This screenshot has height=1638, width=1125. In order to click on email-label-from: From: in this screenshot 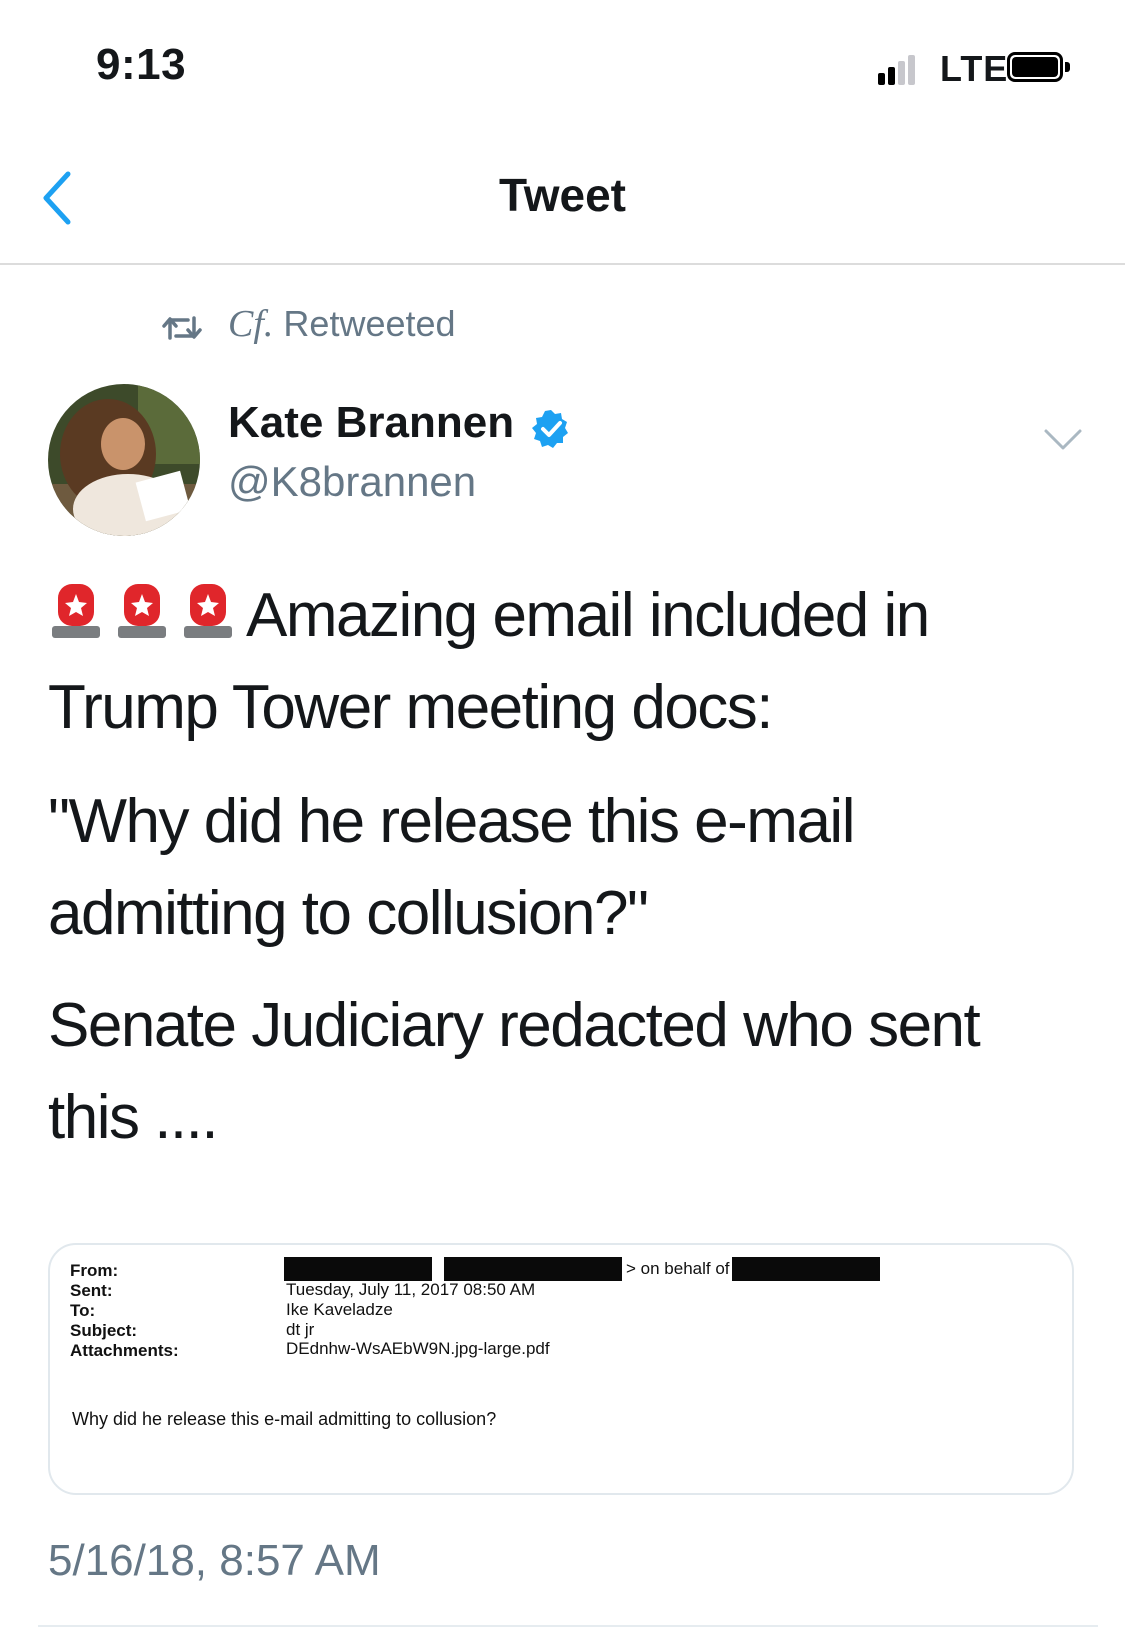, I will do `click(94, 1270)`.